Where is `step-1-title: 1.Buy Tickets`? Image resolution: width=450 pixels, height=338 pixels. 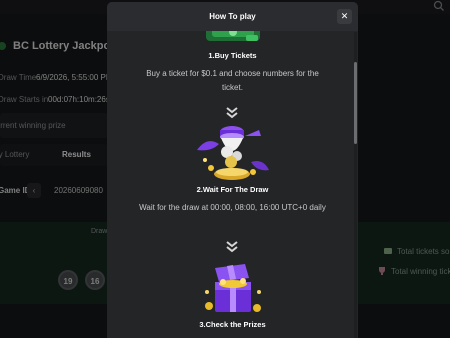
step-1-title: 1.Buy Tickets is located at coordinates (232, 55).